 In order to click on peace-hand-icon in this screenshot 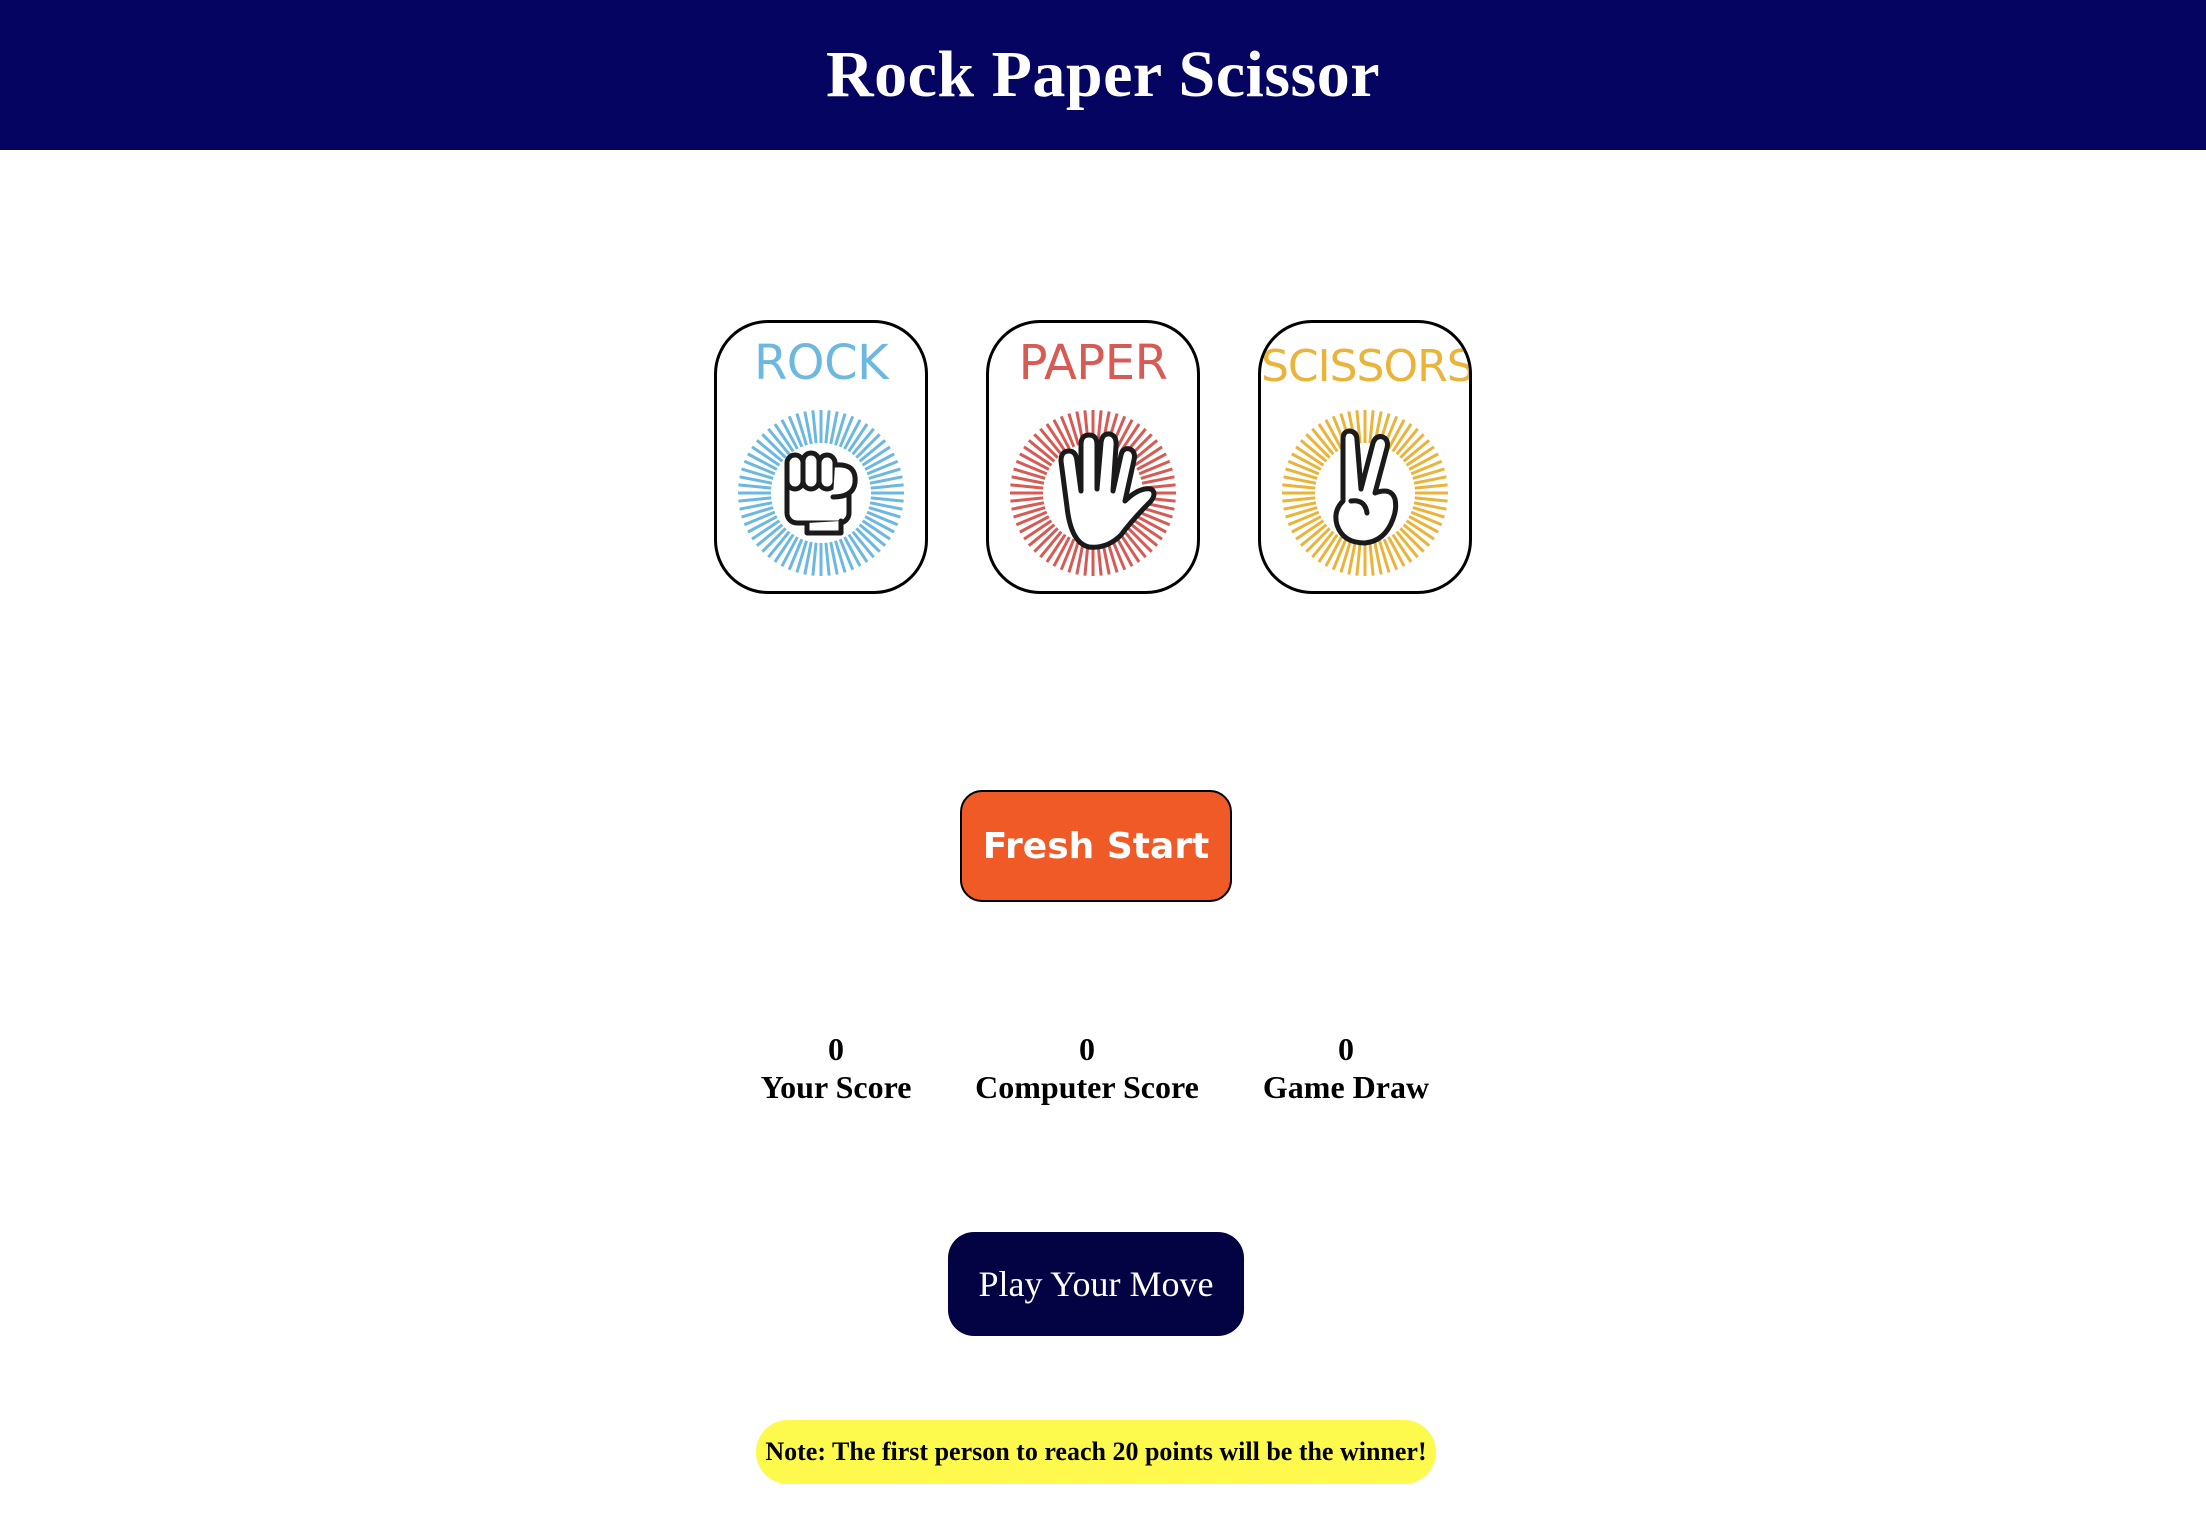, I will do `click(1365, 493)`.